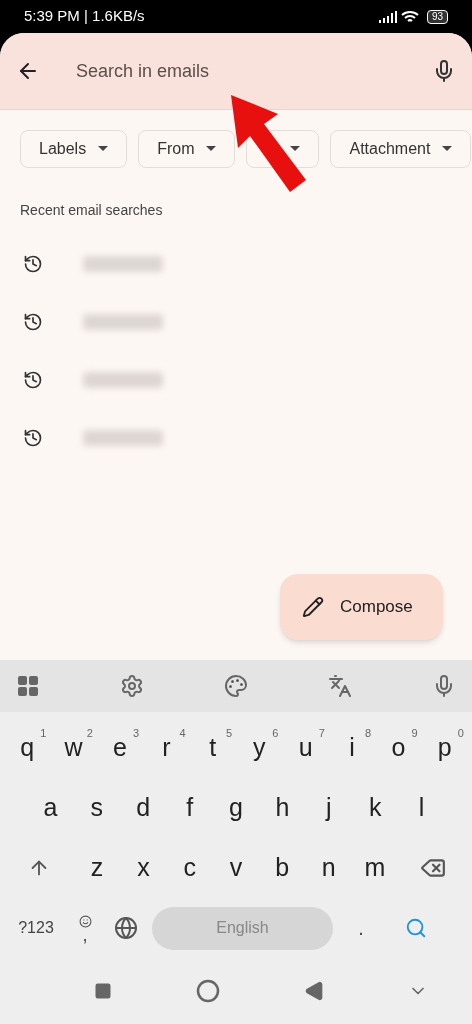 This screenshot has height=1024, width=472. Describe the element at coordinates (254, 71) in the screenshot. I see `search-field: Search in emails` at that location.